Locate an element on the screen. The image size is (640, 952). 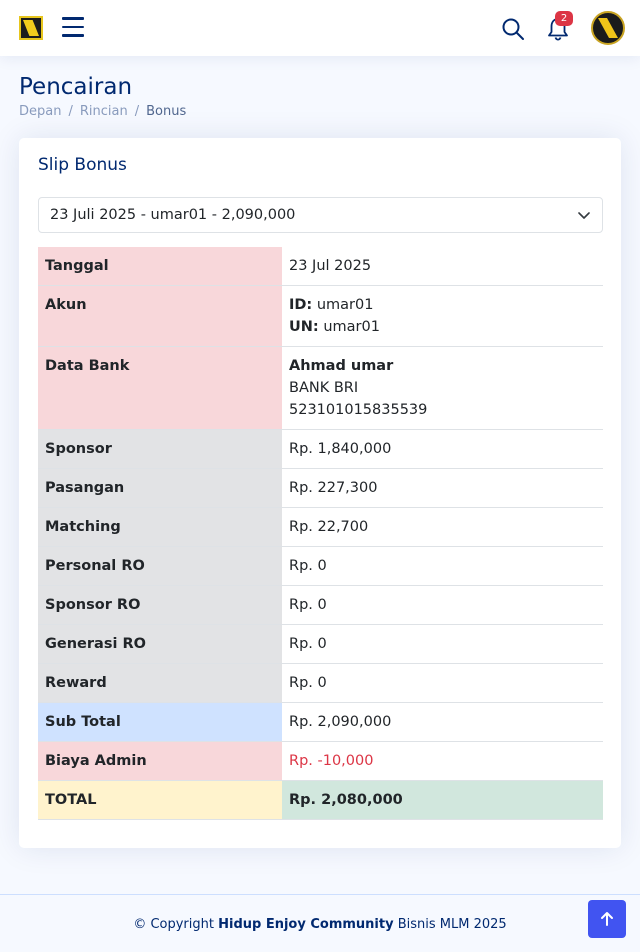
back-to-top-button is located at coordinates (607, 919).